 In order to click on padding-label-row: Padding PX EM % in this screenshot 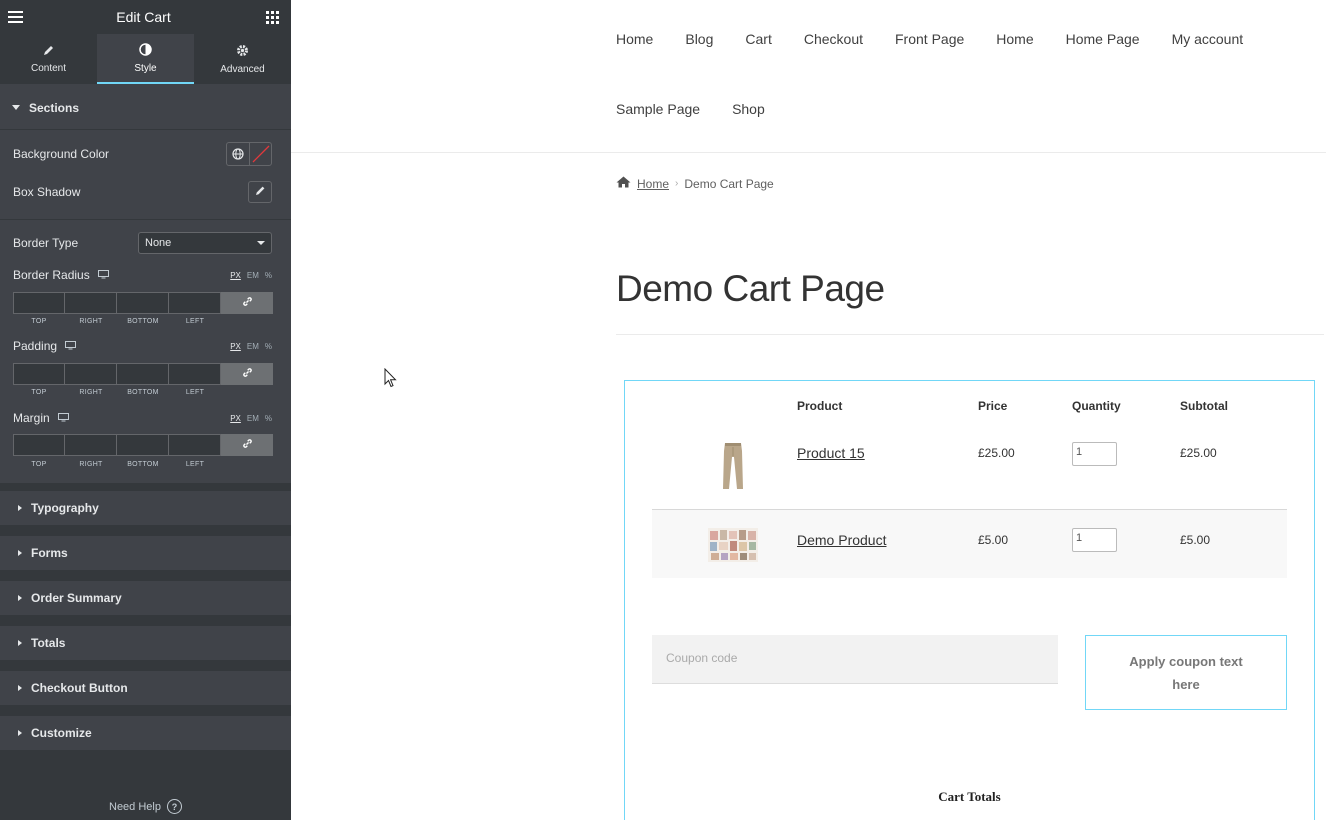, I will do `click(142, 346)`.